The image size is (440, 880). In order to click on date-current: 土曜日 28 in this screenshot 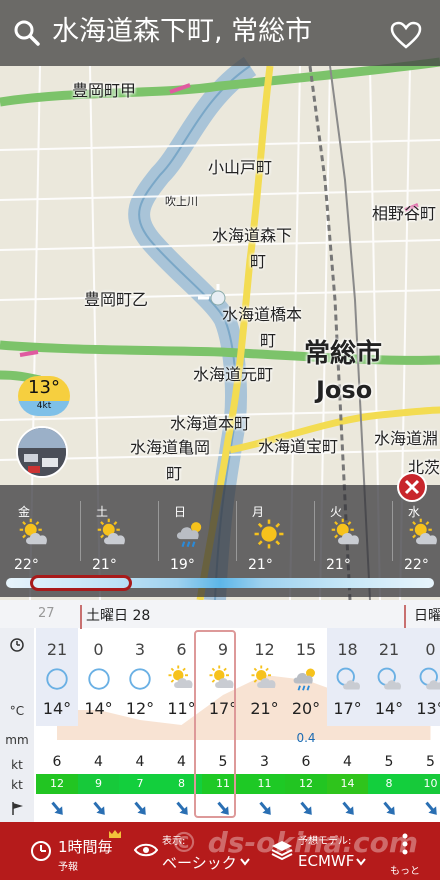, I will do `click(118, 616)`.